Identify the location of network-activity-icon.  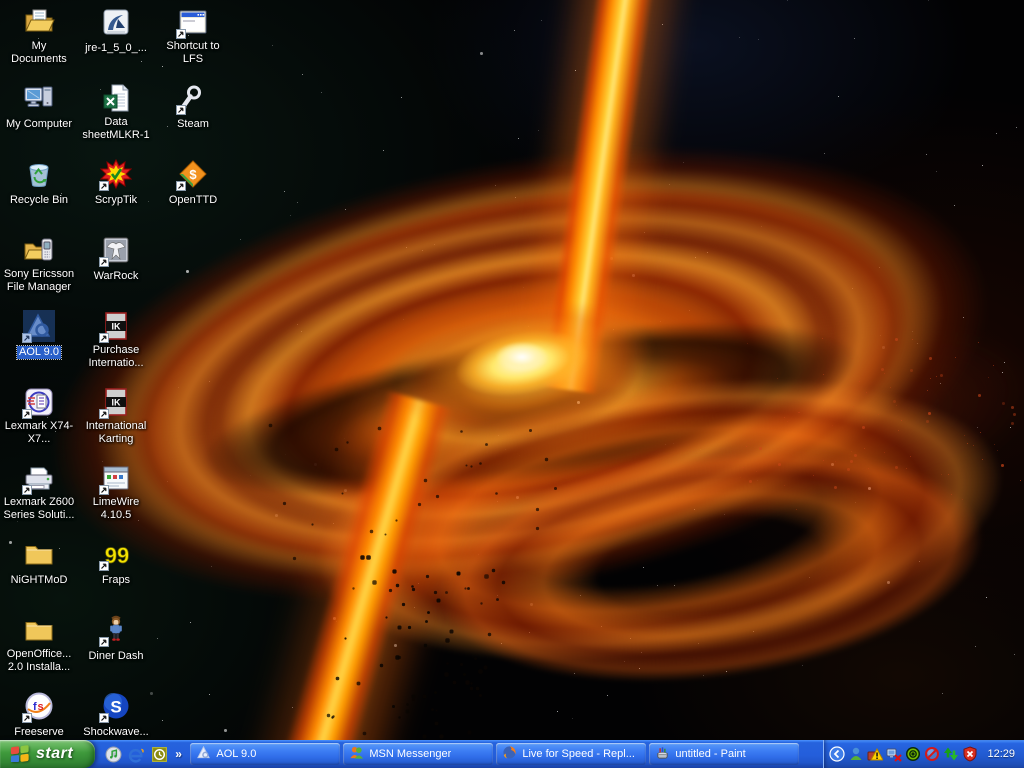
(951, 754).